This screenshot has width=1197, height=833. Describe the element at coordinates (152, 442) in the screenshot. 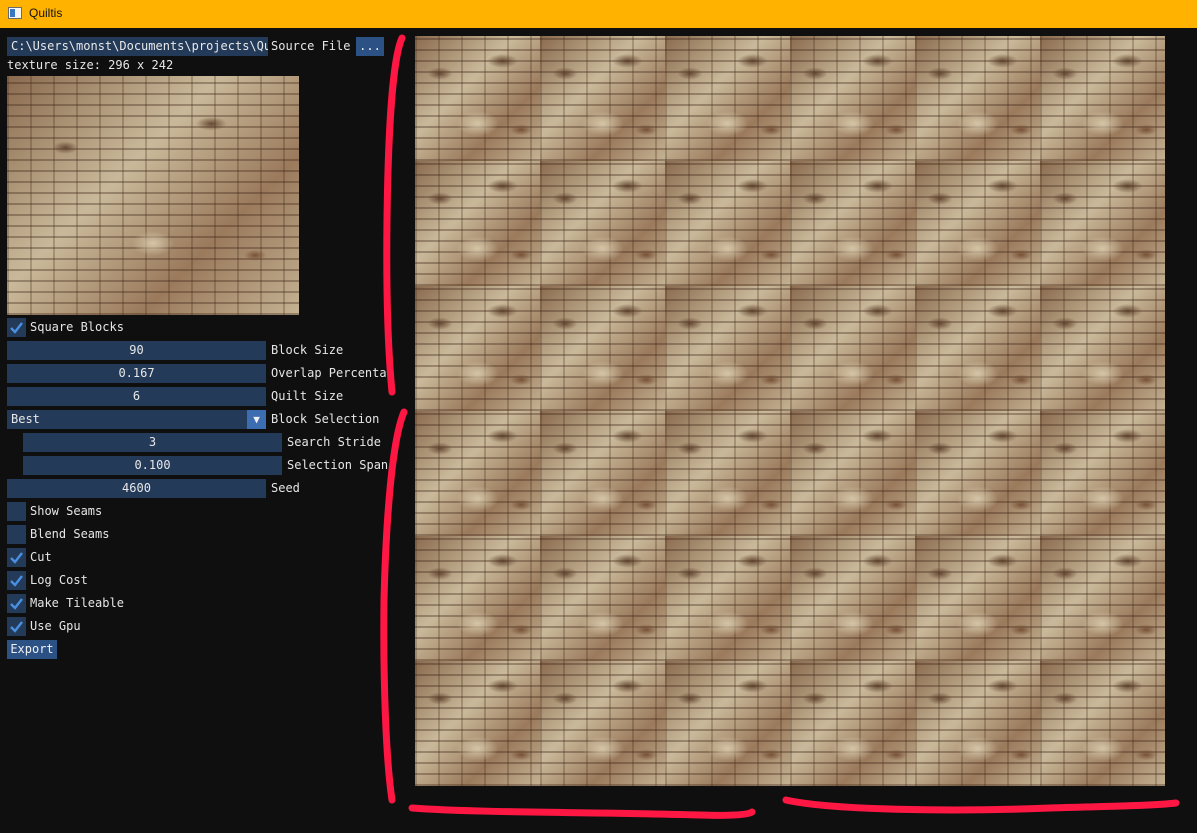

I see `search-stride-input: 3` at that location.